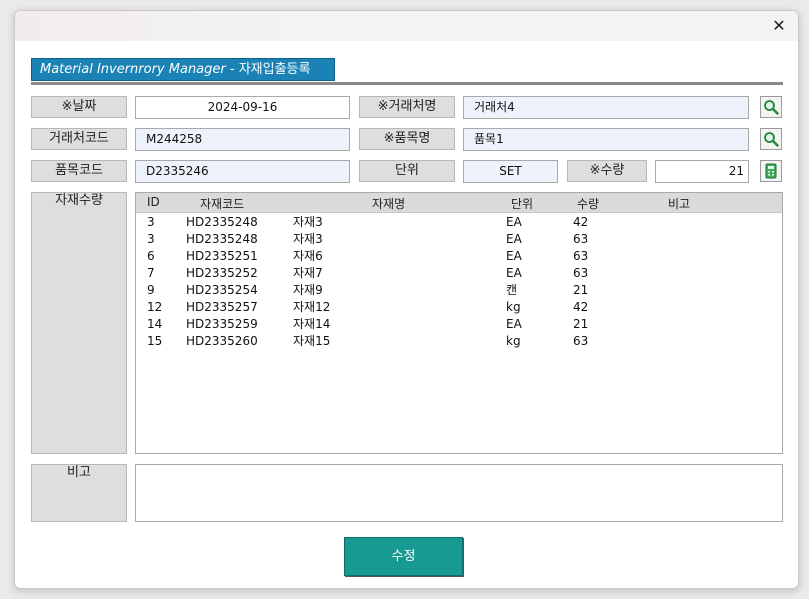 This screenshot has width=809, height=599. What do you see at coordinates (79, 323) in the screenshot?
I see `material-qty-label: 자재수량` at bounding box center [79, 323].